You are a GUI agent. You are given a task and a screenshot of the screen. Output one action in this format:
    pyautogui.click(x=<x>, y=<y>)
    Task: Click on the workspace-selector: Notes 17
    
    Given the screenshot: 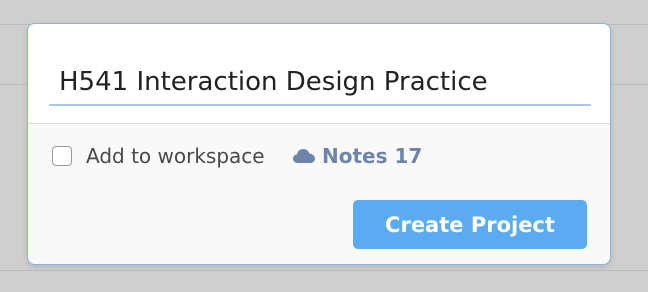 What is the action you would take?
    pyautogui.click(x=357, y=156)
    